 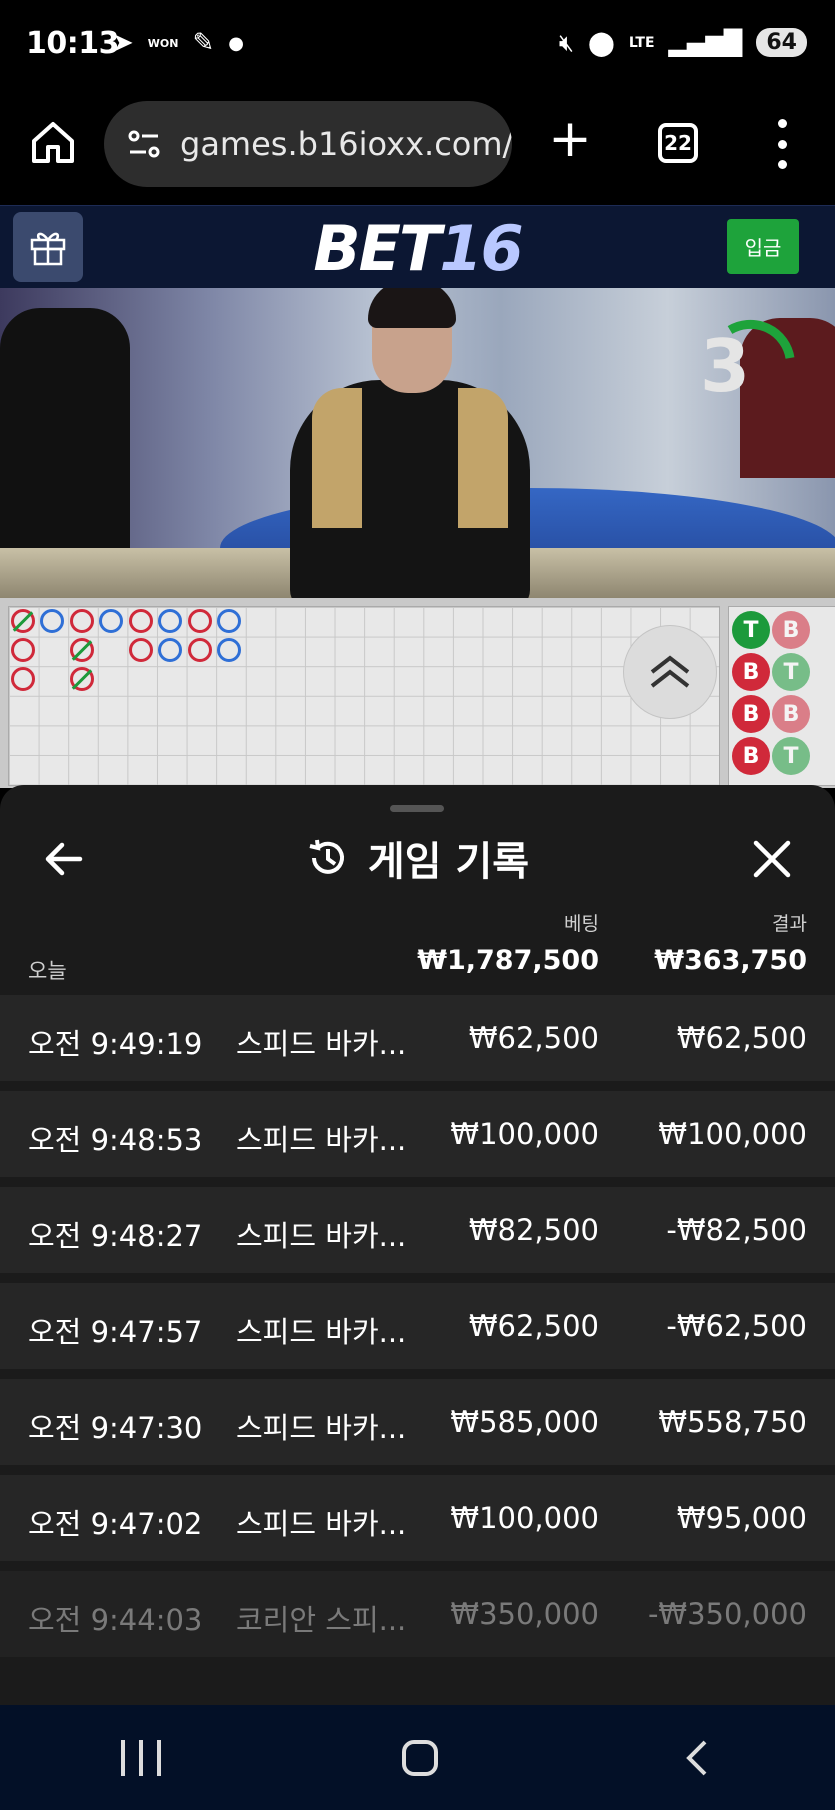 I want to click on mute-icon: 🔇︎, so click(x=566, y=42).